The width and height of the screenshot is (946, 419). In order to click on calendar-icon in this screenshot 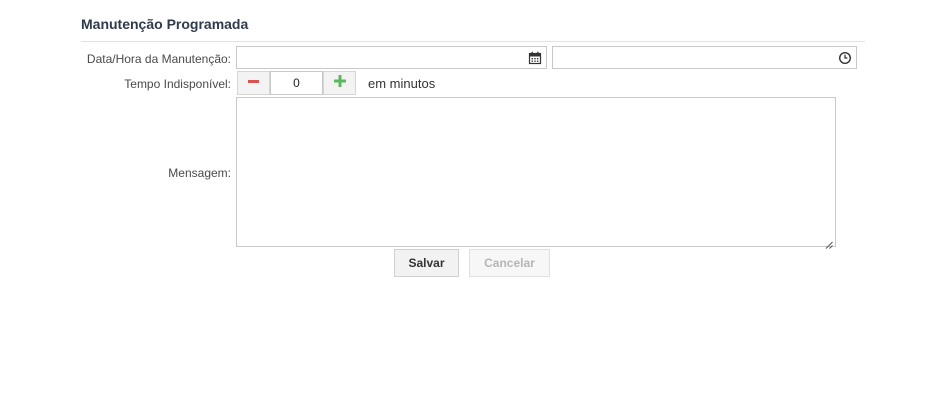, I will do `click(535, 58)`.